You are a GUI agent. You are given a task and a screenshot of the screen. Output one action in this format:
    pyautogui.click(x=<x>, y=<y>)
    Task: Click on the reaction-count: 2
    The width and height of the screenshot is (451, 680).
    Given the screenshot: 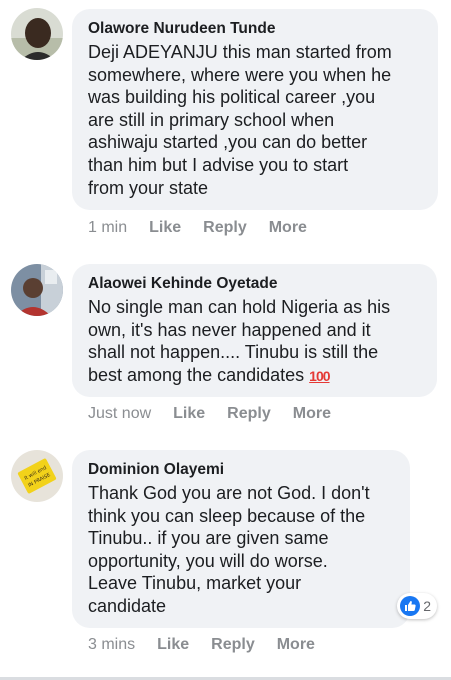 What is the action you would take?
    pyautogui.click(x=427, y=606)
    